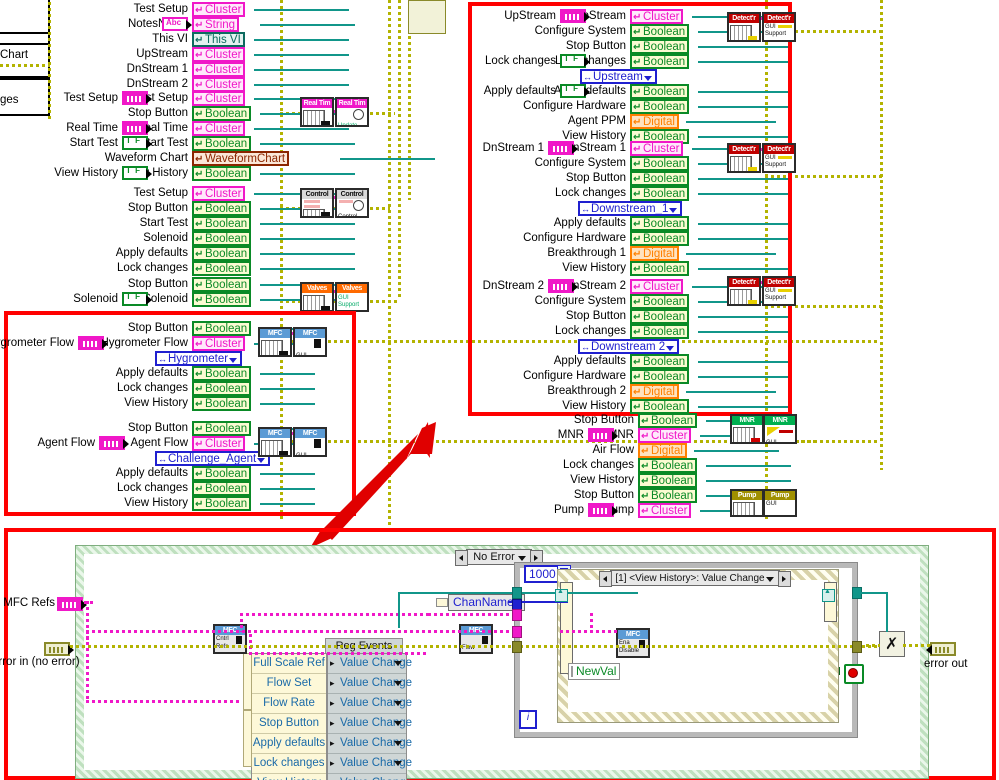  I want to click on mfc-refs-terminal, so click(72, 604).